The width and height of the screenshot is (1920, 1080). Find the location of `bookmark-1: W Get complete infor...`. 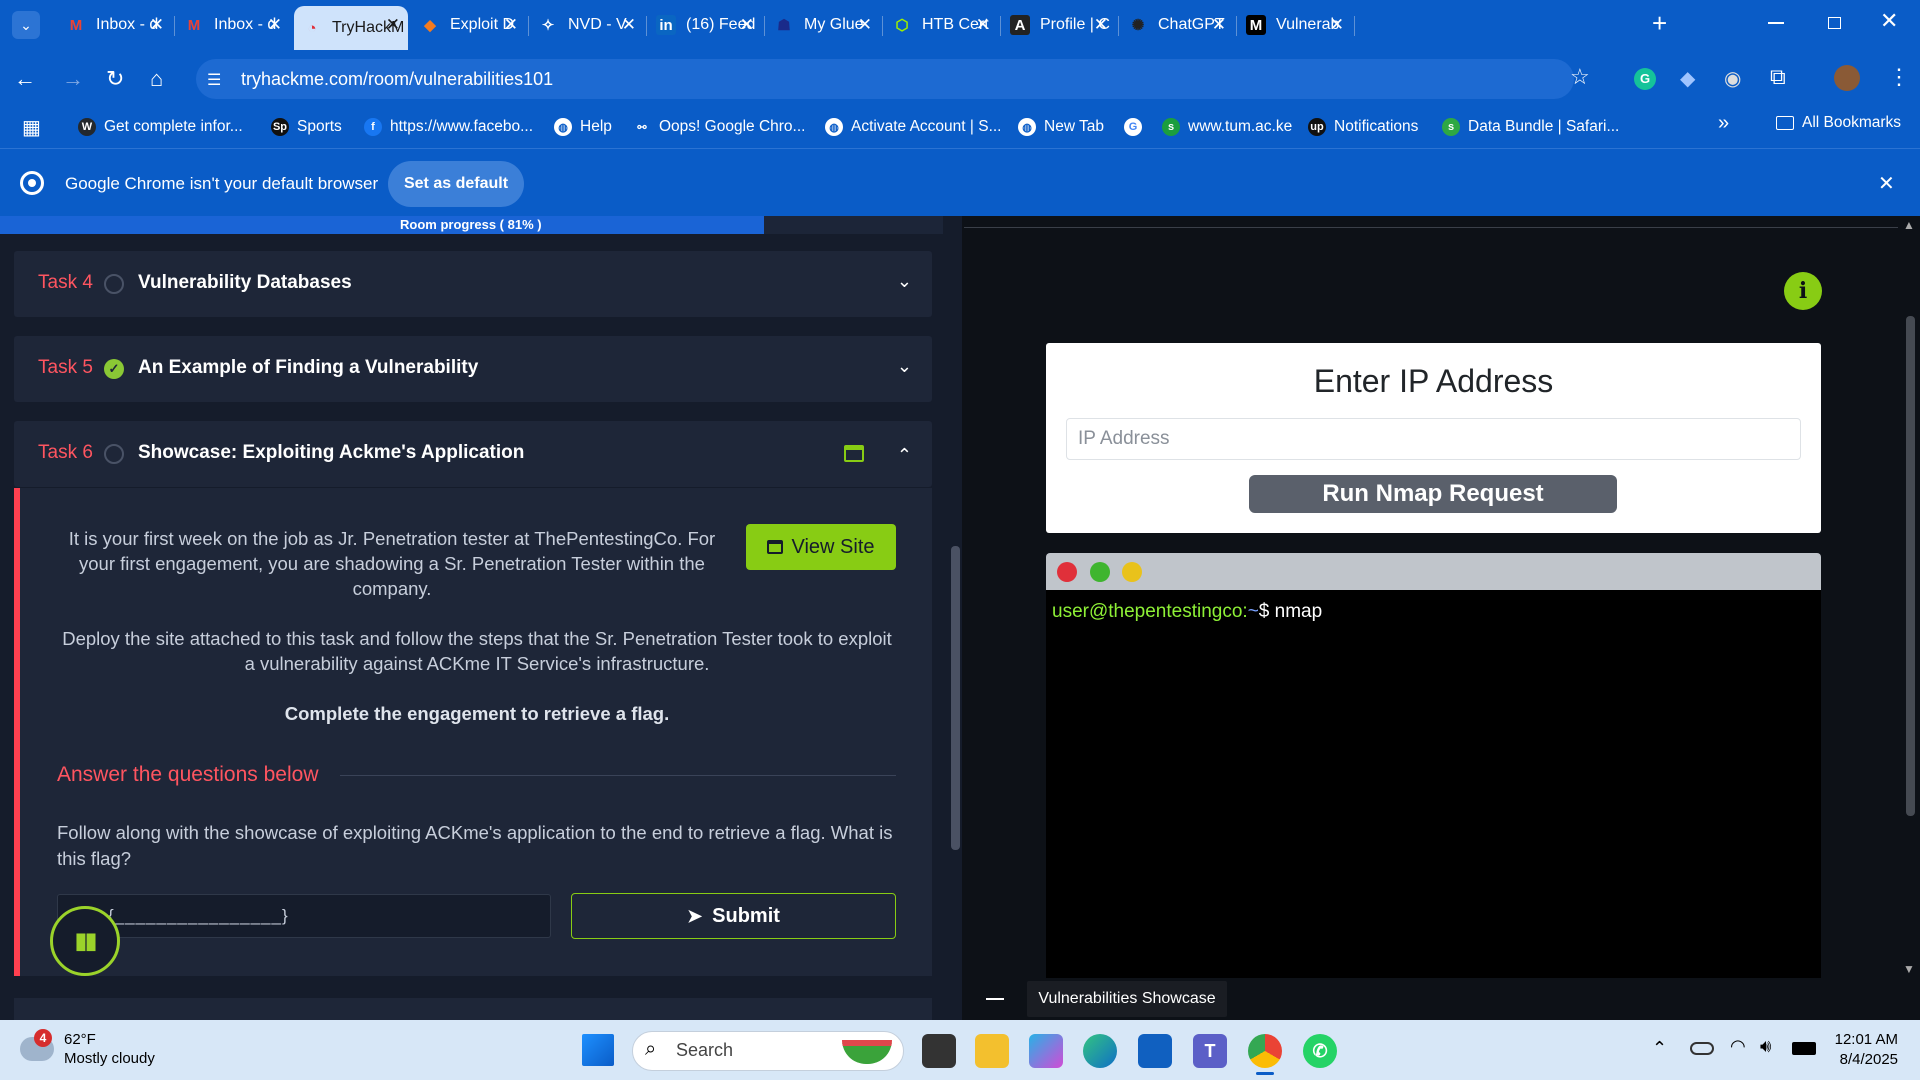

bookmark-1: W Get complete infor... is located at coordinates (160, 127).